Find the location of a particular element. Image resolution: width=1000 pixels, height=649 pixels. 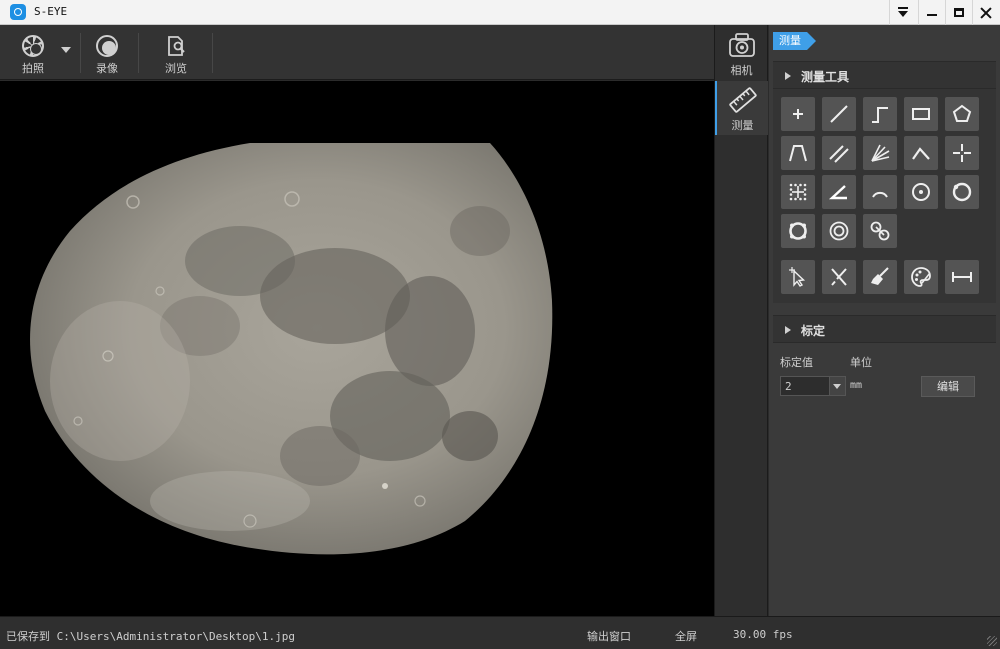

palette-icon is located at coordinates (921, 277).